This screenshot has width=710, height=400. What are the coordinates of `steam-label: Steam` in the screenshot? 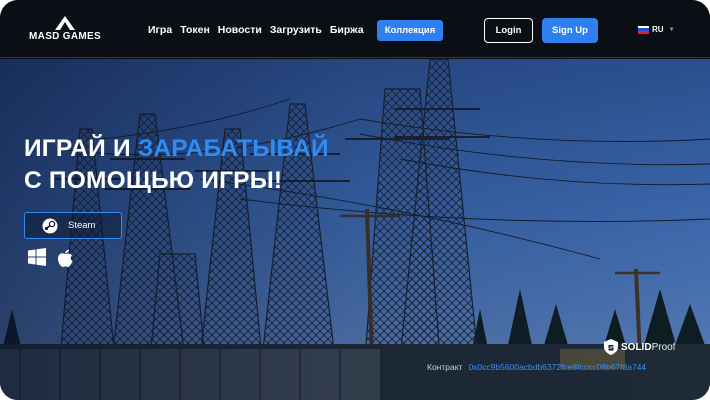 It's located at (82, 225).